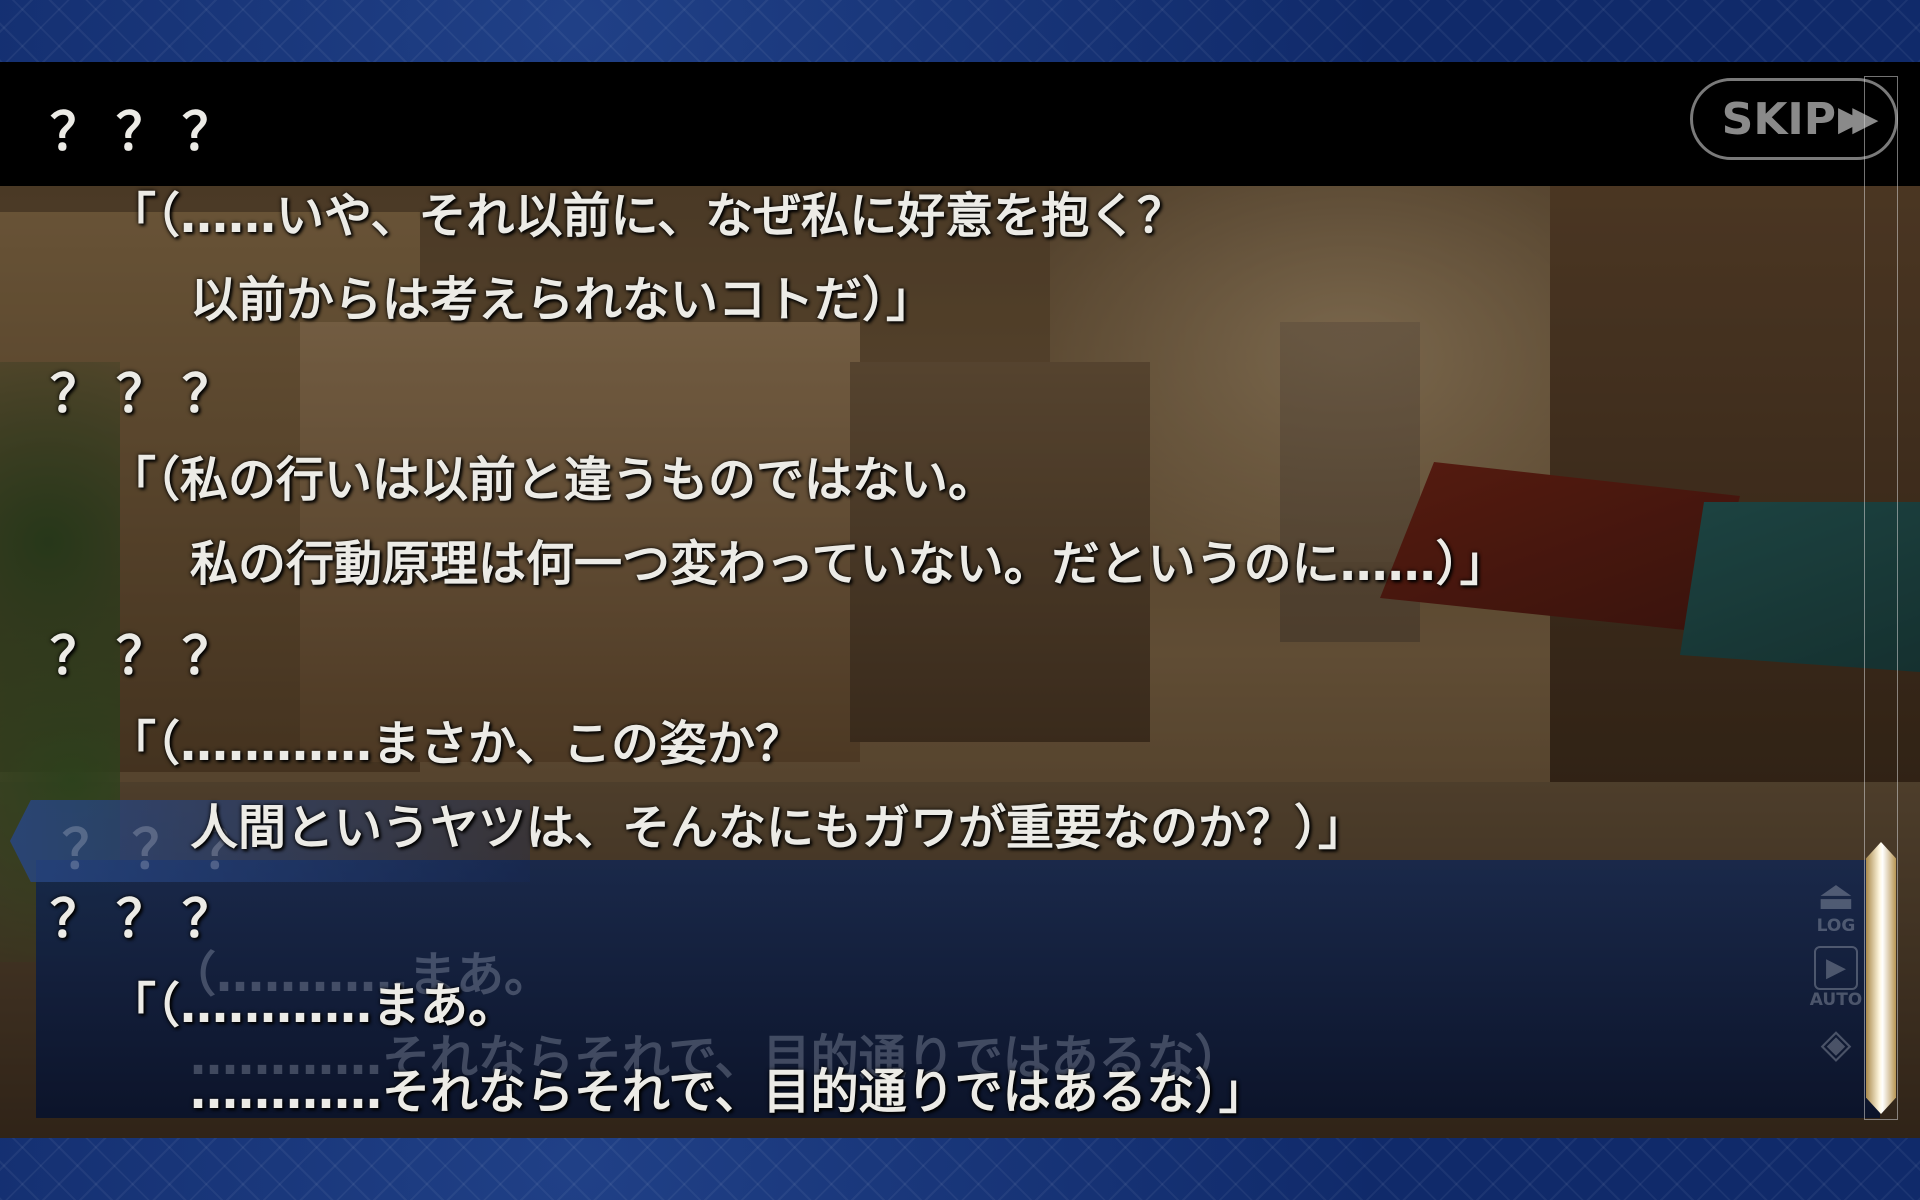 Image resolution: width=1920 pixels, height=1200 pixels. What do you see at coordinates (312, 1006) in the screenshot?
I see `dialog-line: 「（…………まあ。` at bounding box center [312, 1006].